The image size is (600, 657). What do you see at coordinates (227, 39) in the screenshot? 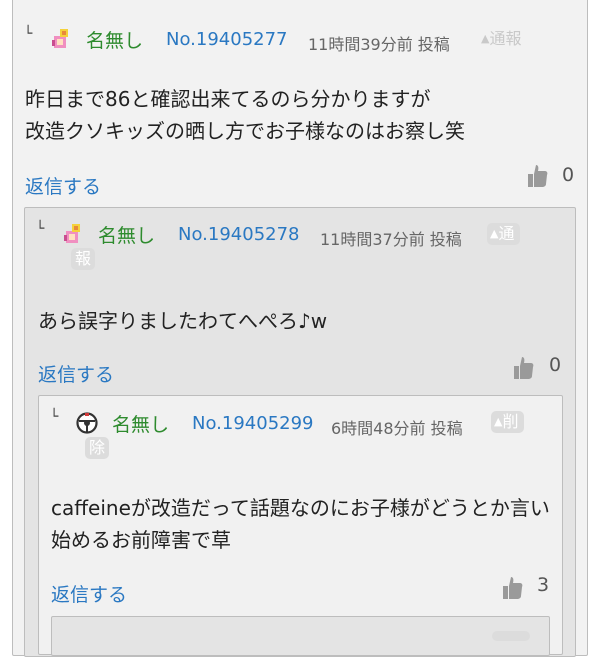
I see `post-number: No.19405277` at bounding box center [227, 39].